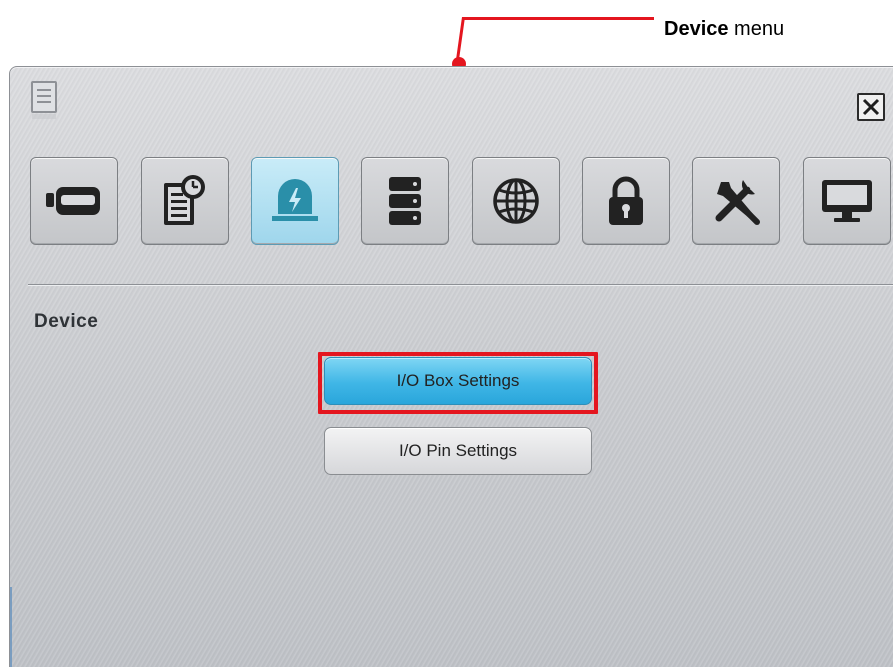 This screenshot has height=667, width=893. I want to click on camera-icon, so click(73, 201).